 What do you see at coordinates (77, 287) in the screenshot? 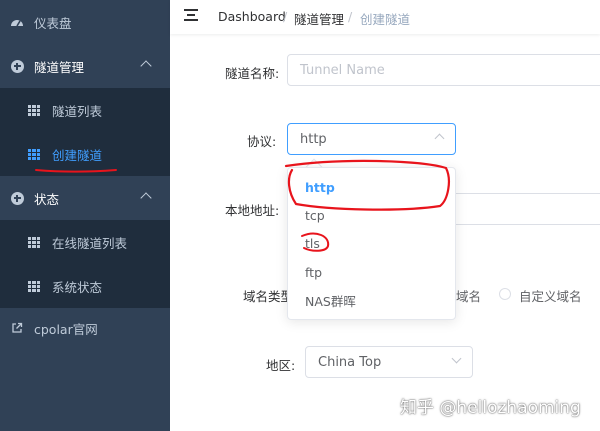
I see `sidebar-item-label: 系统状态` at bounding box center [77, 287].